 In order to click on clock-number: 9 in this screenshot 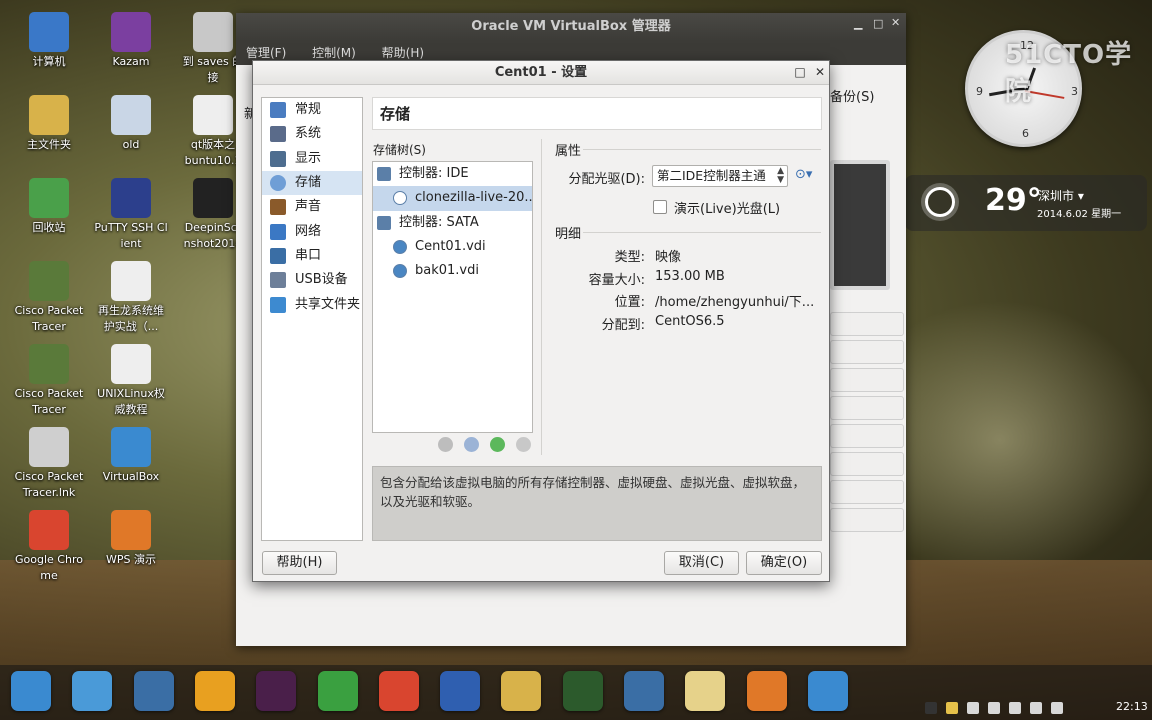, I will do `click(979, 91)`.